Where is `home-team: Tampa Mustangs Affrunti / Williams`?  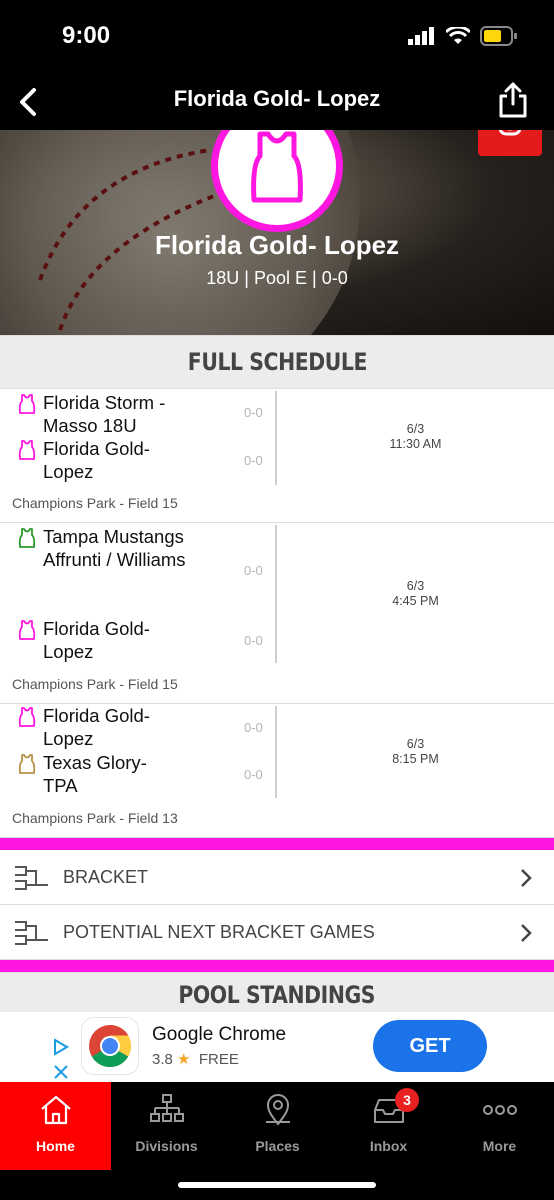 home-team: Tampa Mustangs Affrunti / Williams is located at coordinates (104, 548).